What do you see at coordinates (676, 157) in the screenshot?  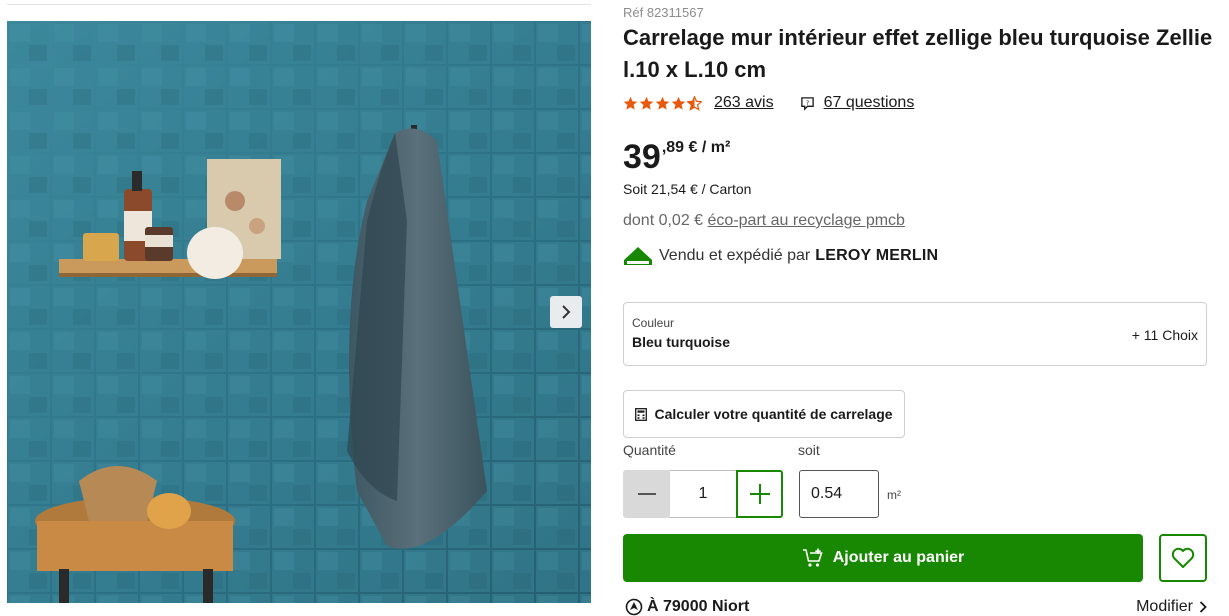 I see `price: 39 ,89 € / m²` at bounding box center [676, 157].